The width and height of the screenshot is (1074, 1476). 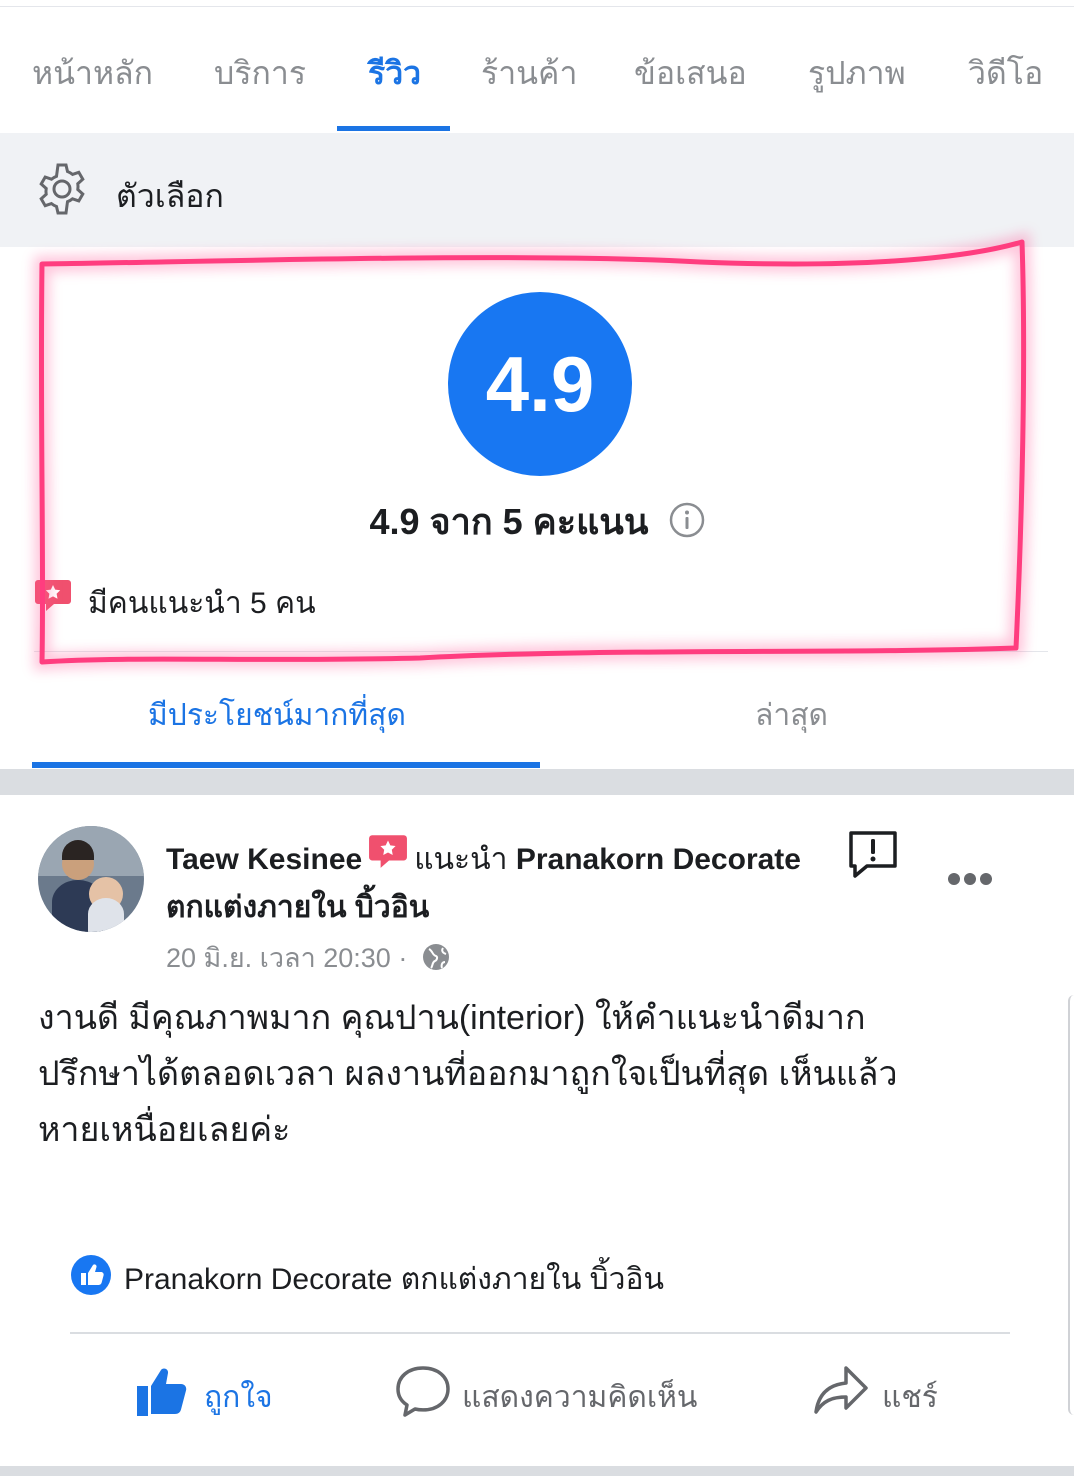 I want to click on tab-services: บริการ, so click(x=260, y=73).